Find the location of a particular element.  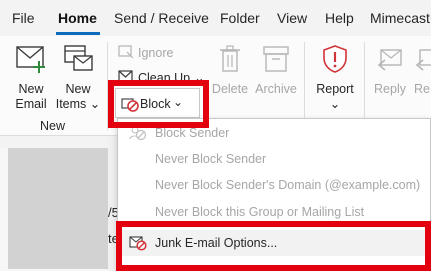

archive-box-icon is located at coordinates (276, 61).